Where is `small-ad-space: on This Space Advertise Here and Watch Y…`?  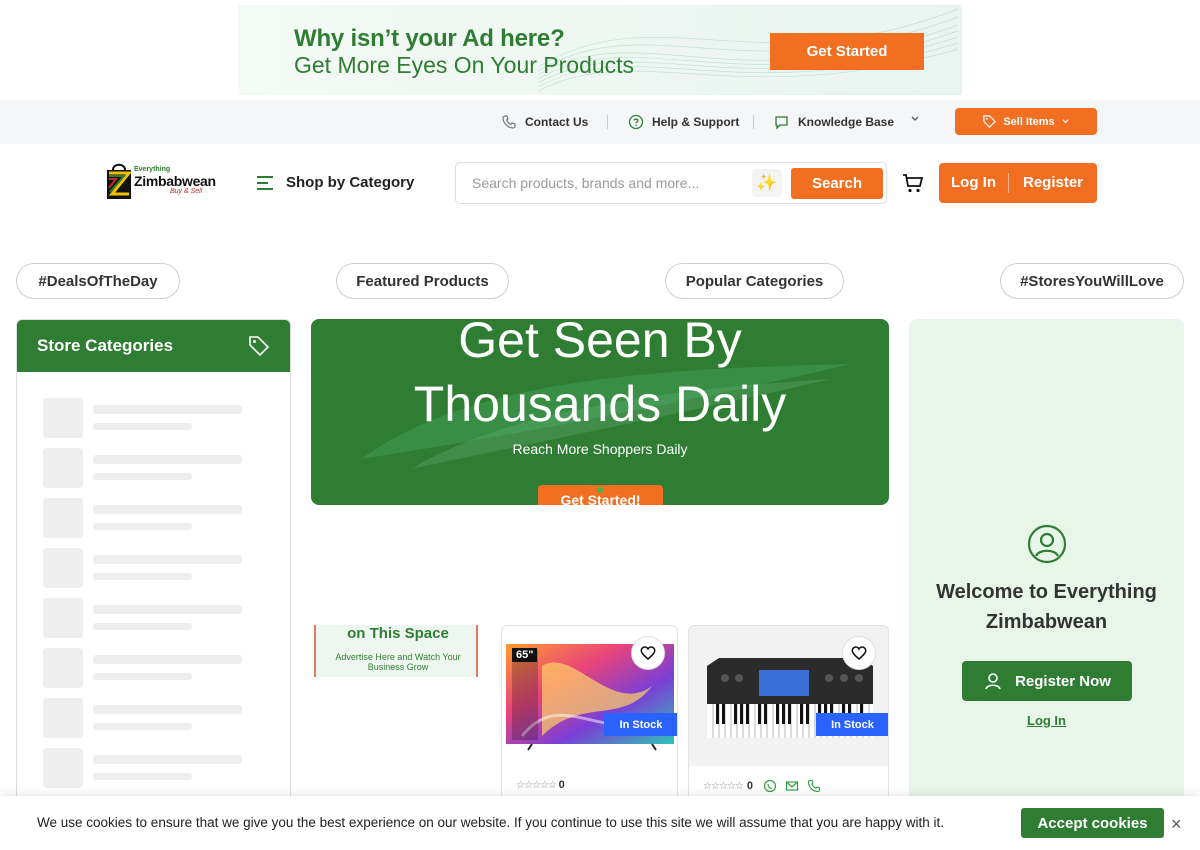
small-ad-space: on This Space Advertise Here and Watch Y… is located at coordinates (396, 651).